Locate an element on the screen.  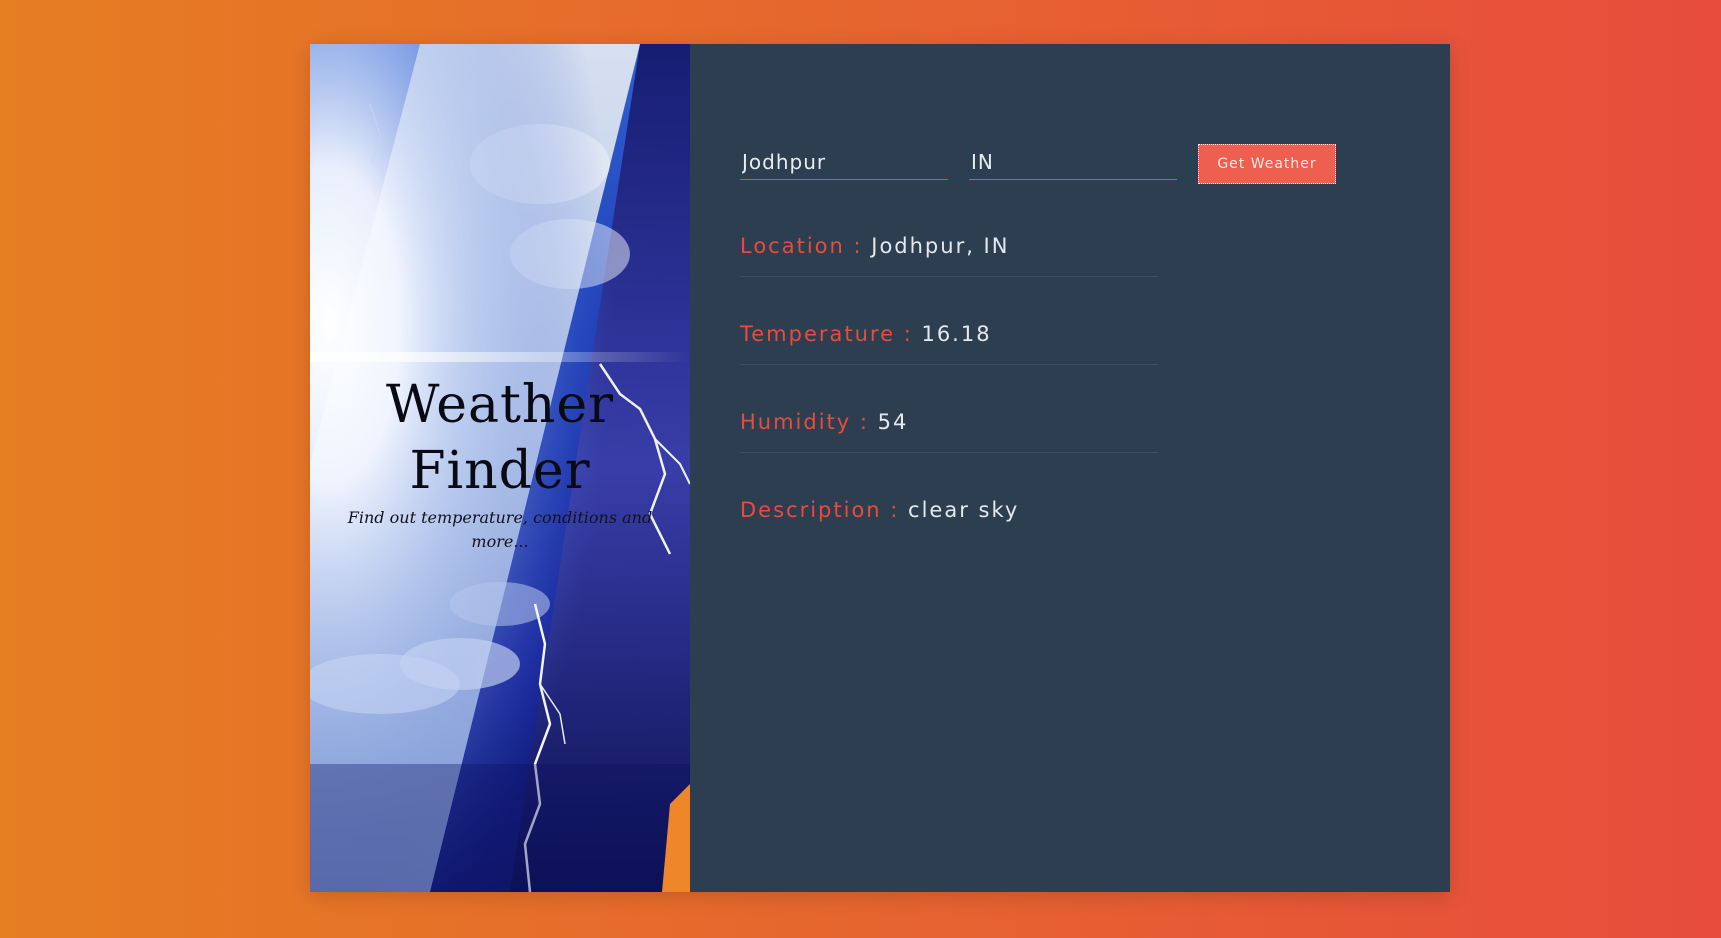
temperature-info: Temperature : 16.18 is located at coordinates (949, 364).